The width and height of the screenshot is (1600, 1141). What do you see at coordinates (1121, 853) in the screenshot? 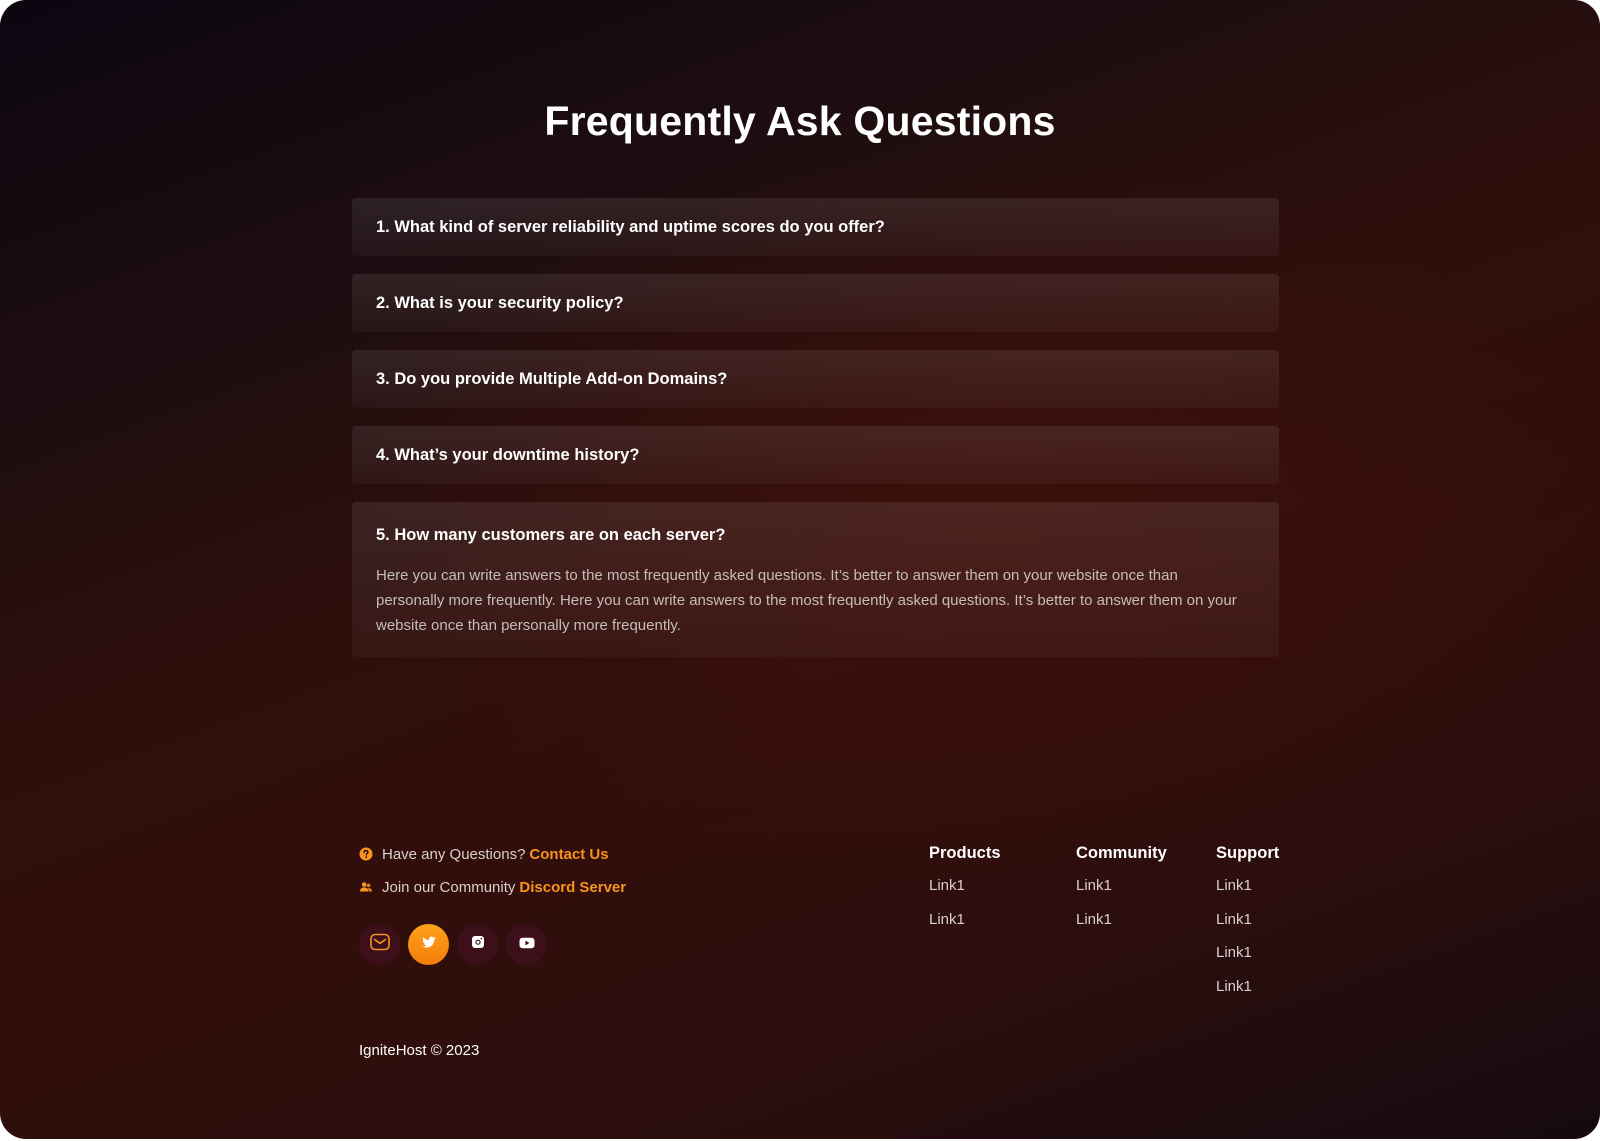
I see `footer-column-title: Community` at bounding box center [1121, 853].